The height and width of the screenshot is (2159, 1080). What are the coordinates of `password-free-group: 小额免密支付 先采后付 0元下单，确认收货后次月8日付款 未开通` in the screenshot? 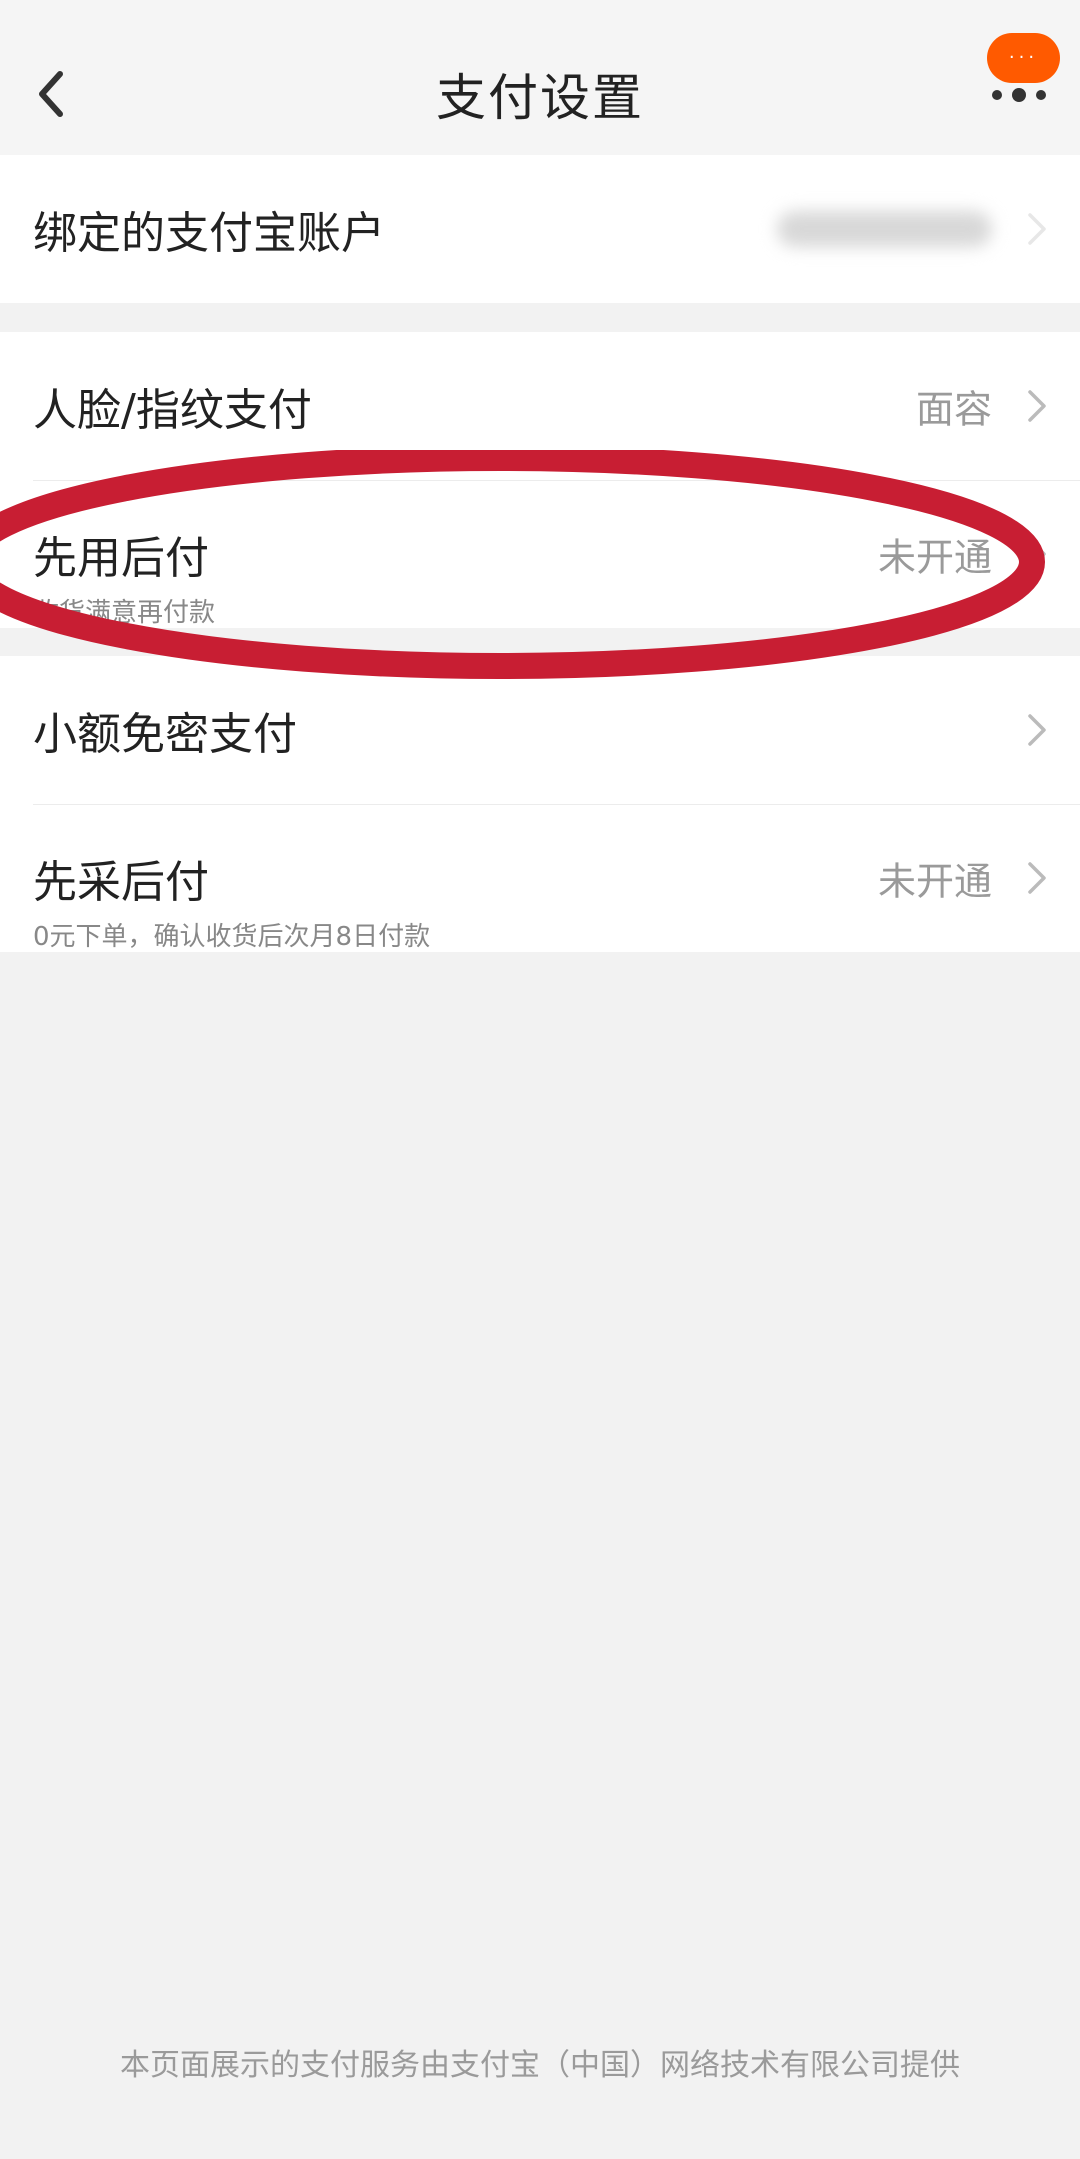 It's located at (540, 804).